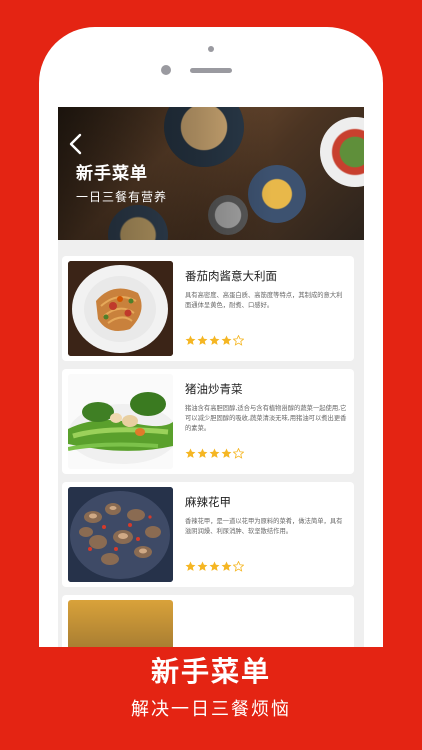 Image resolution: width=422 pixels, height=750 pixels. Describe the element at coordinates (211, 49) in the screenshot. I see `front-sensor-dot` at that location.